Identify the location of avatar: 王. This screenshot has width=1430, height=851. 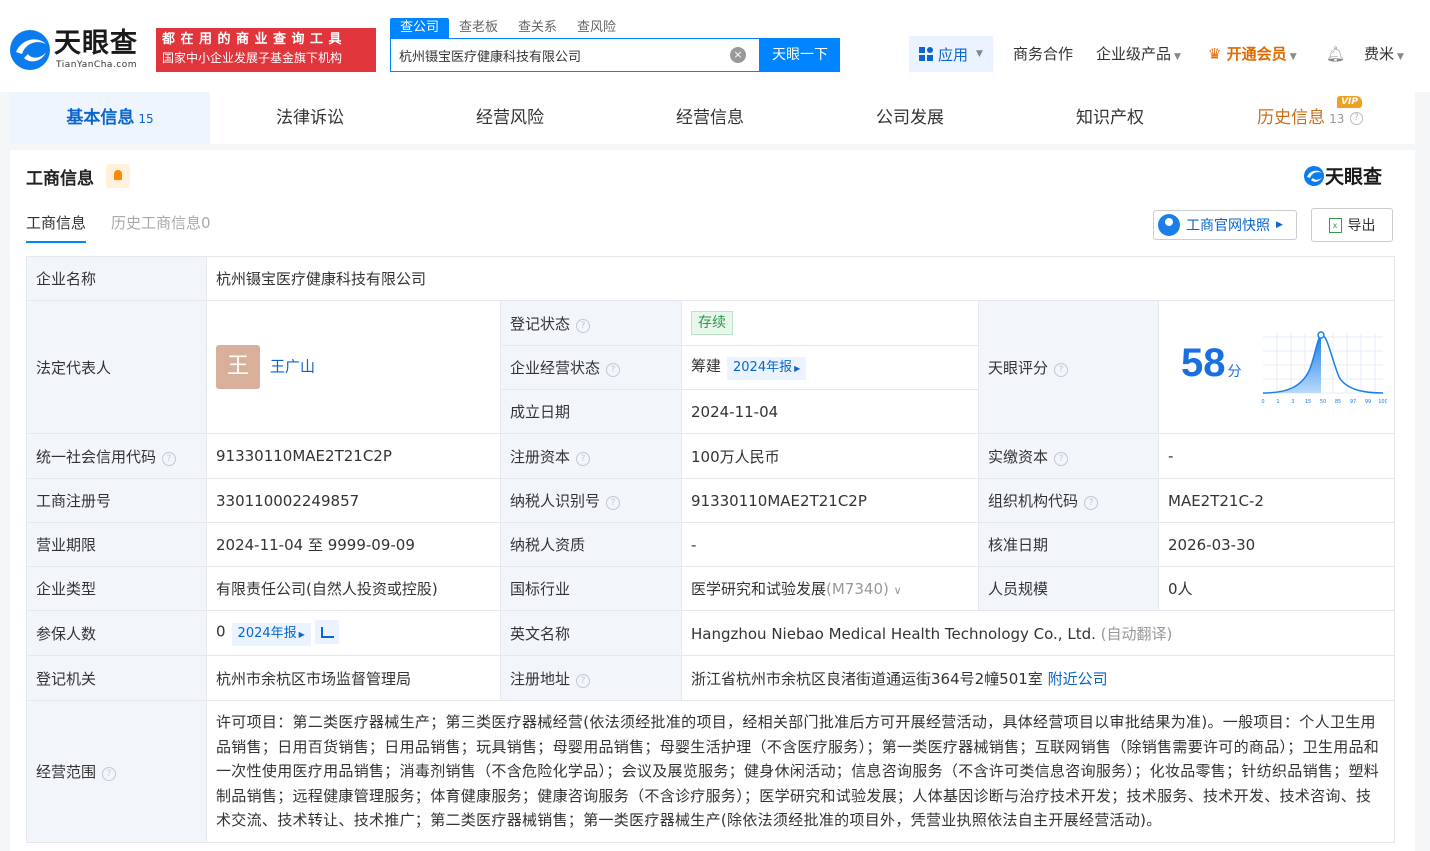
(238, 367).